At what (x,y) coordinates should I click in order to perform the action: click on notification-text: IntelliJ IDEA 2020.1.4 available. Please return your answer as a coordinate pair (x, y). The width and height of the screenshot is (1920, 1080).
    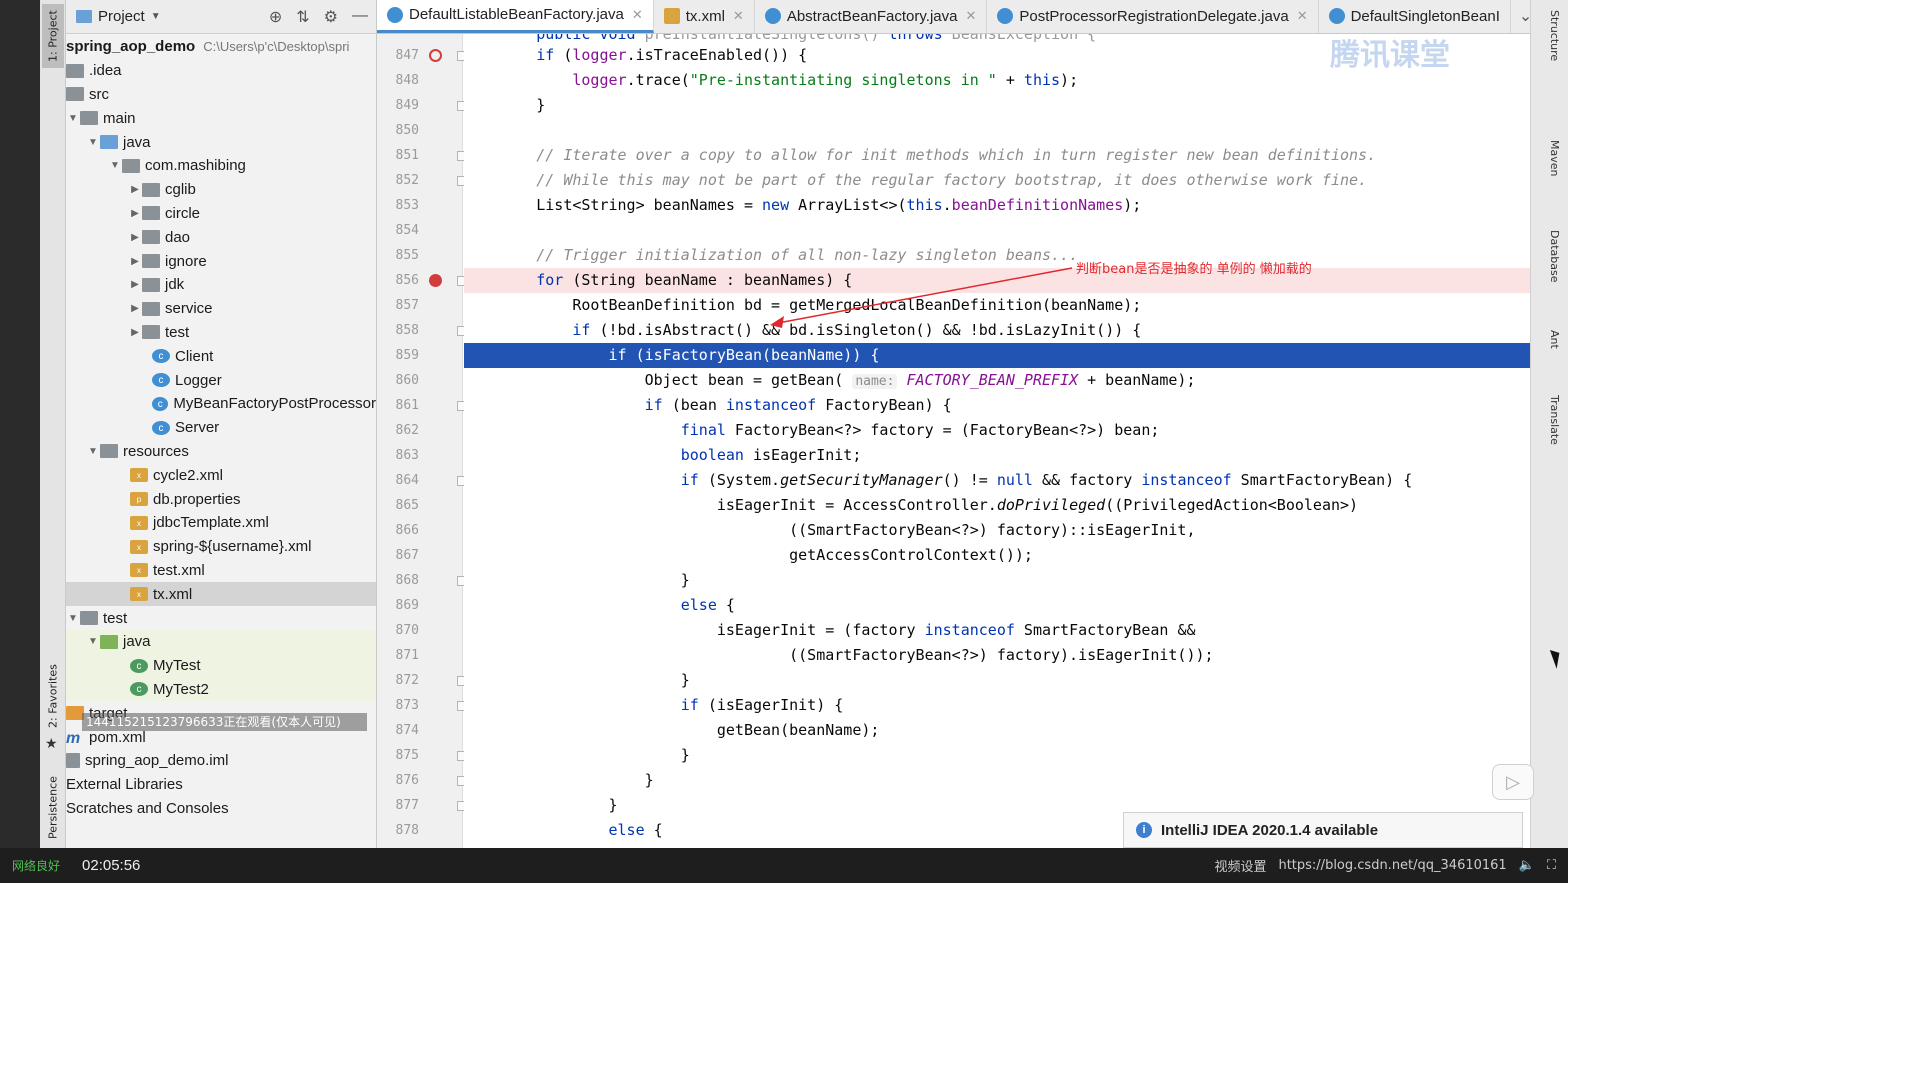
    Looking at the image, I should click on (1270, 830).